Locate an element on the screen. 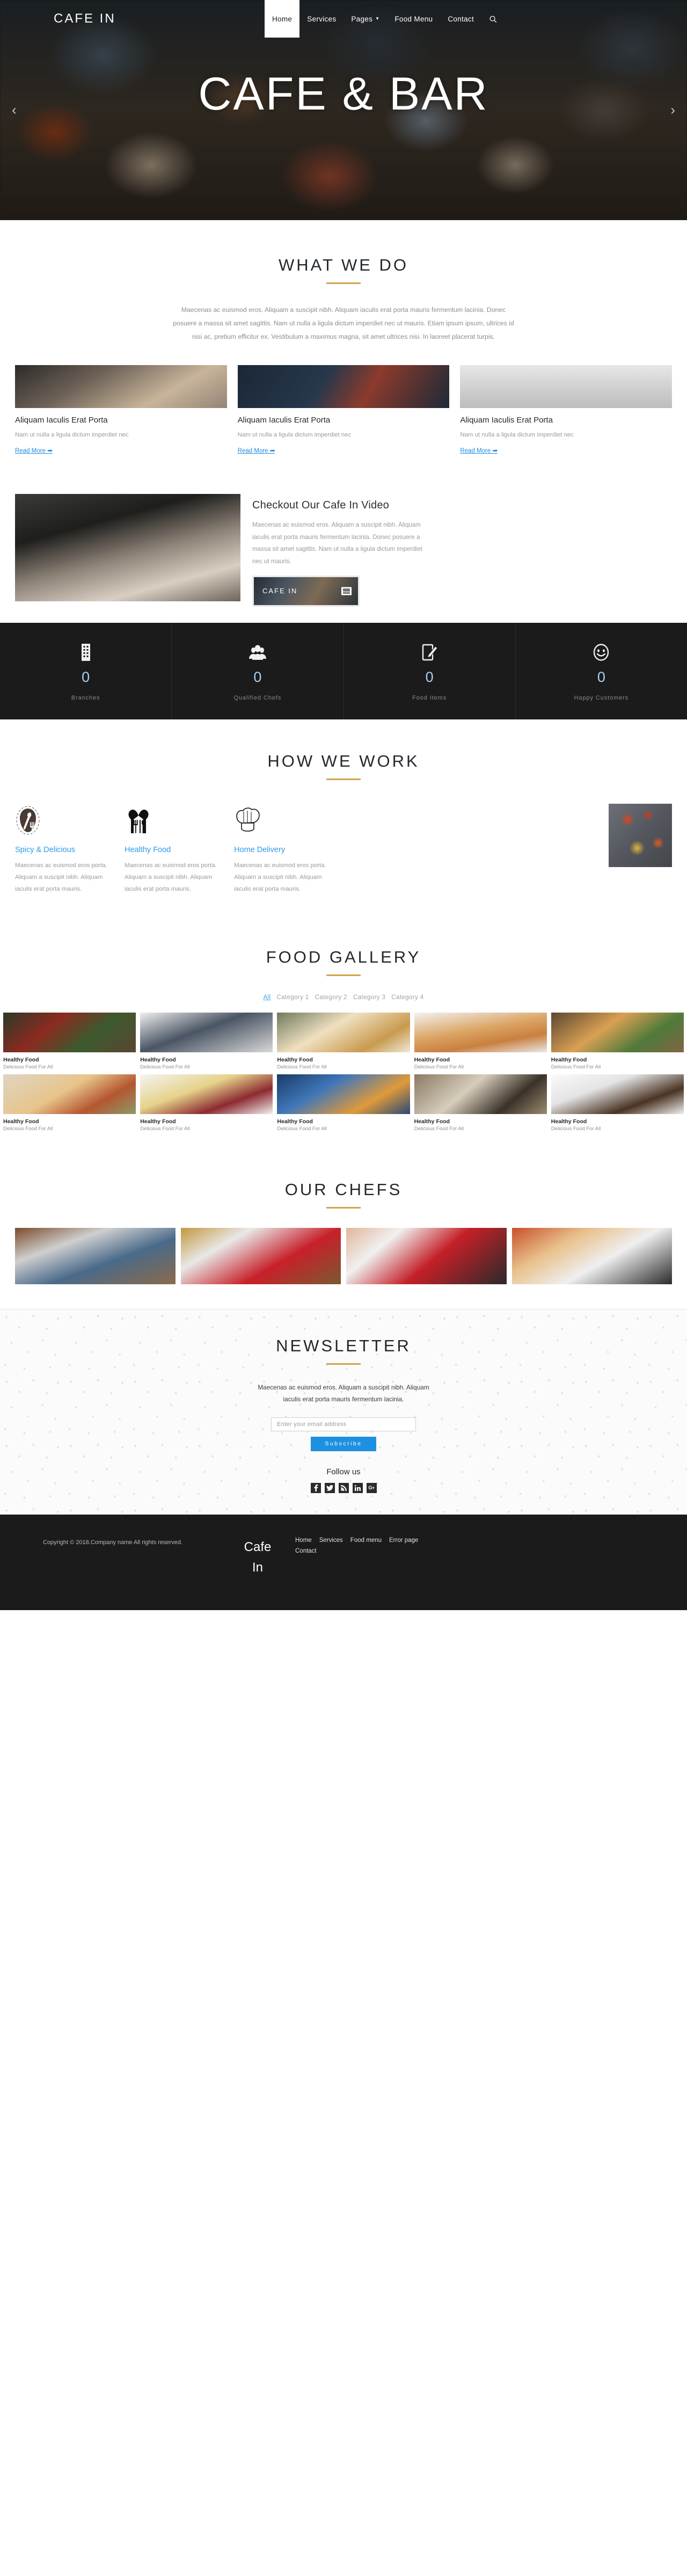 The image size is (687, 2576). note-pencil-icon is located at coordinates (429, 652).